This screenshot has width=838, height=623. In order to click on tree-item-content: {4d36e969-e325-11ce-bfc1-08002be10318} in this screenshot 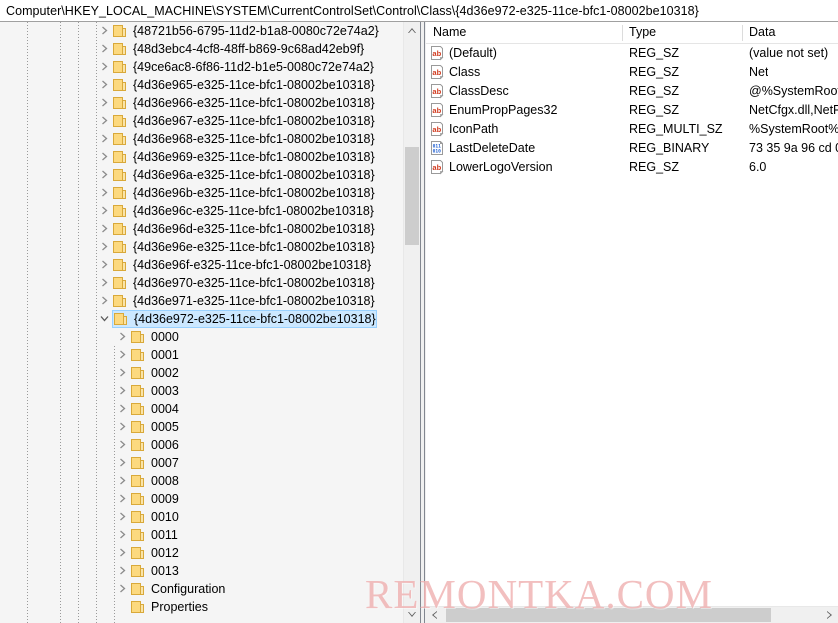, I will do `click(243, 157)`.